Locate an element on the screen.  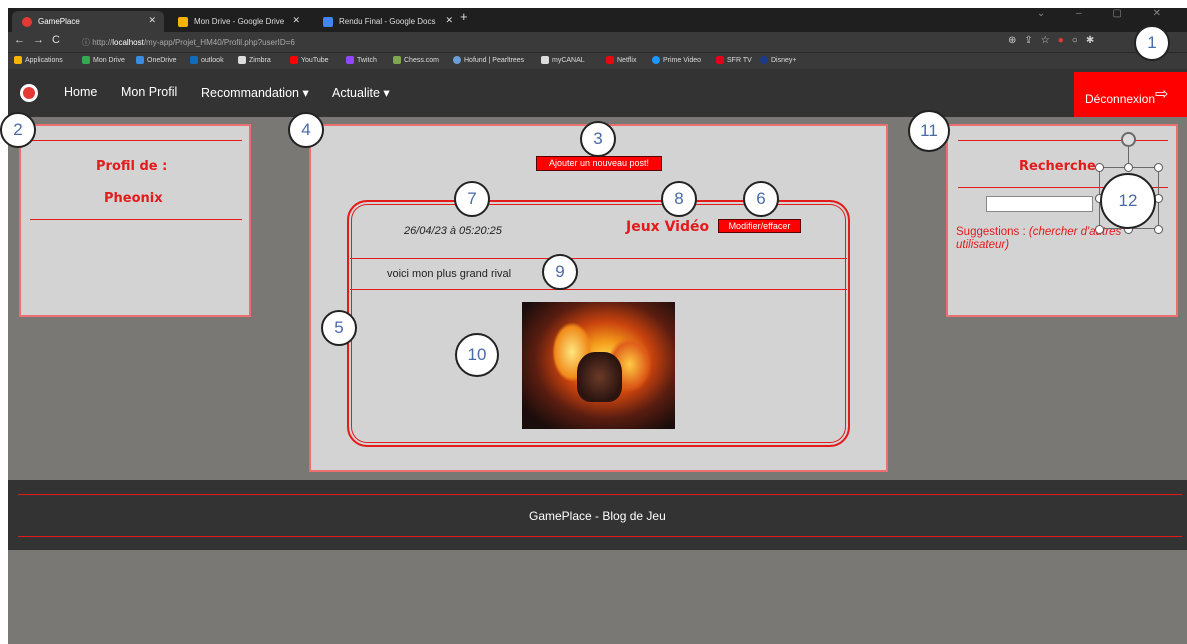
url-prefix: http:// is located at coordinates (102, 42).